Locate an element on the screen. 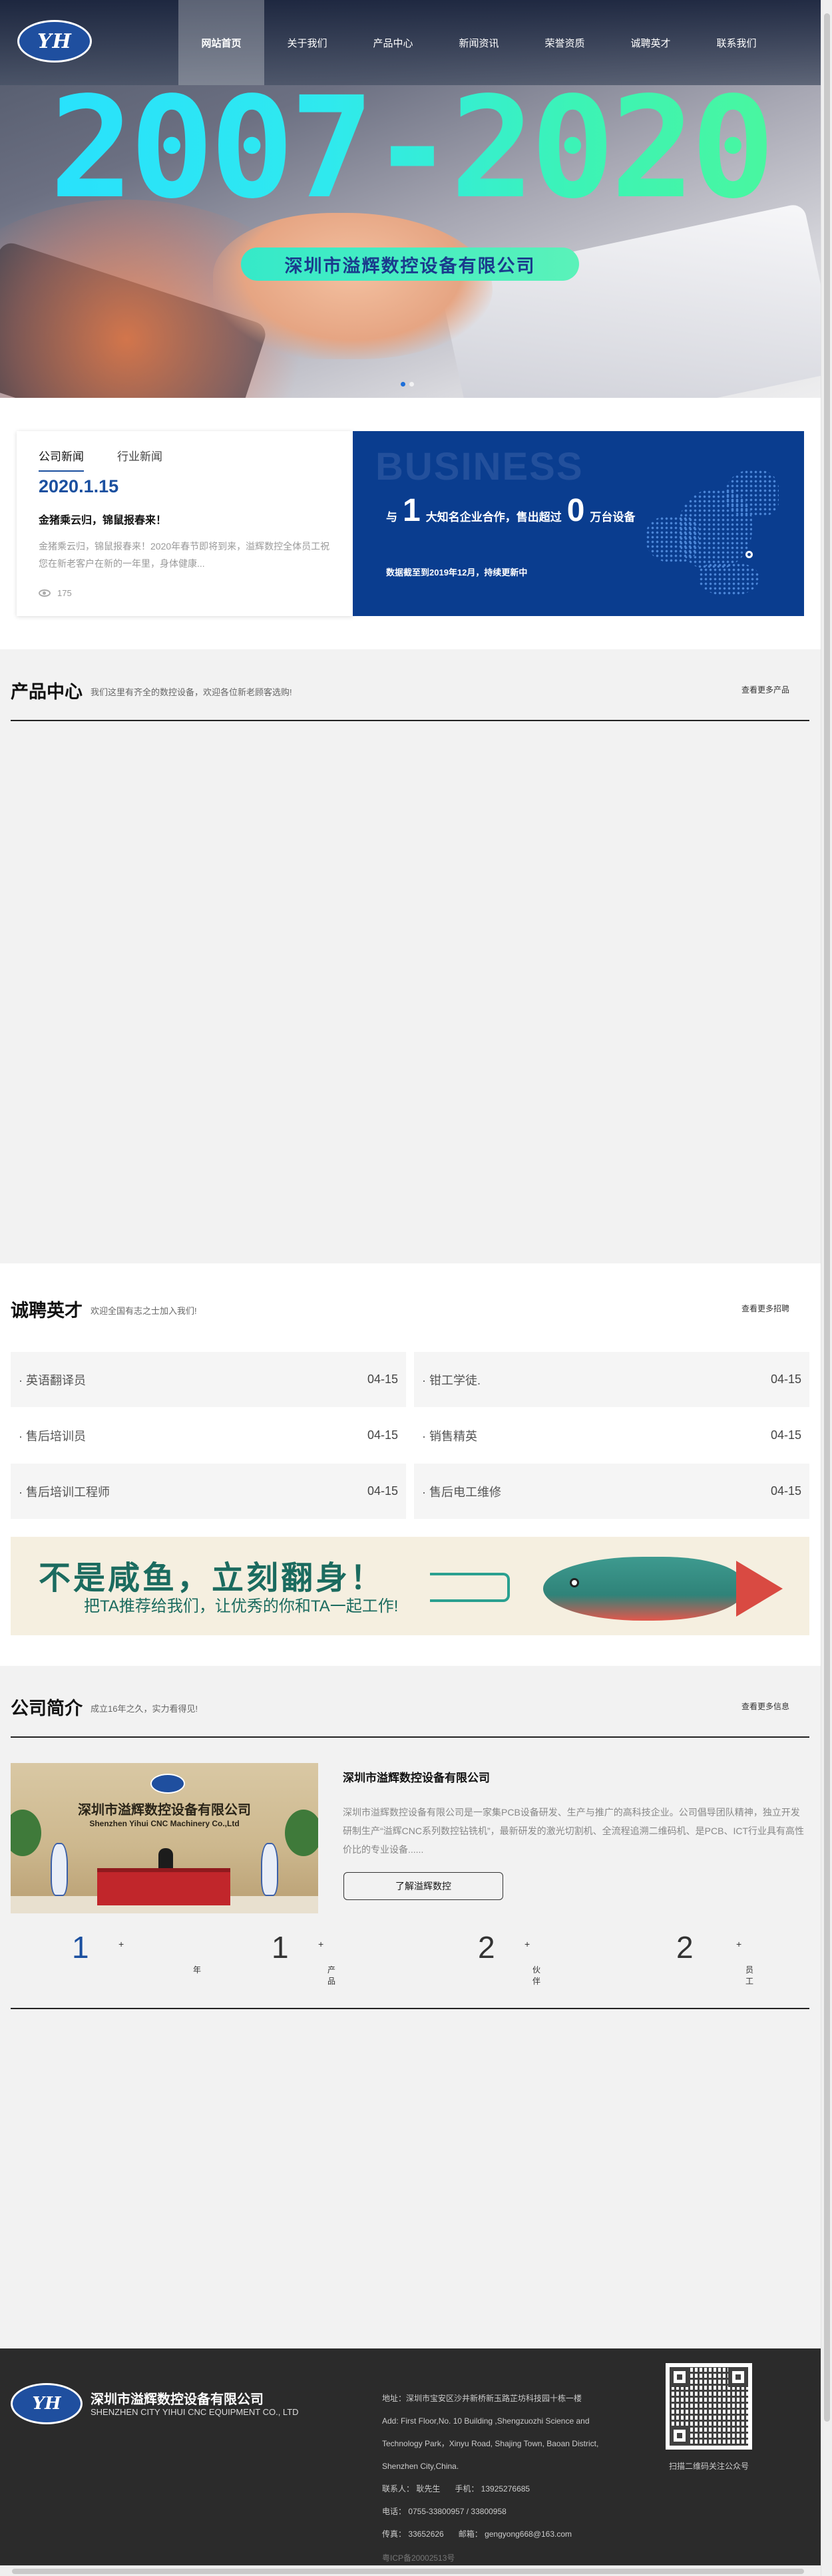  job-item: · 英语翻译员 04-15 is located at coordinates (209, 1380).